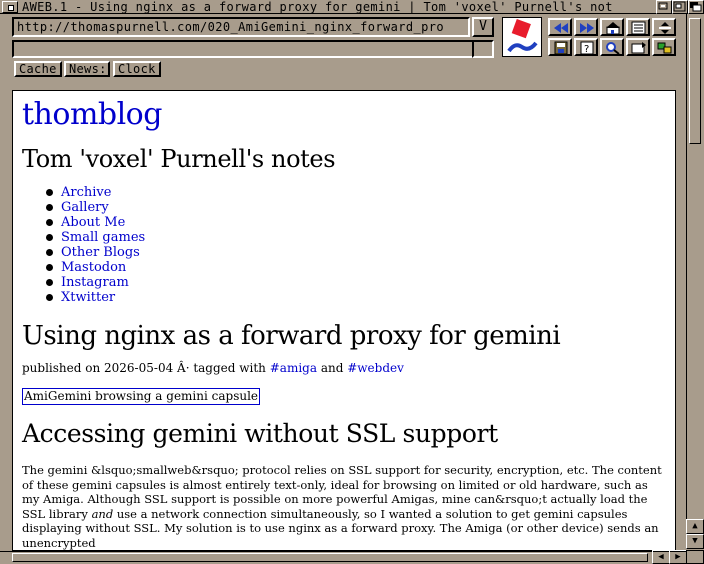  What do you see at coordinates (560, 47) in the screenshot?
I see `save-icon` at bounding box center [560, 47].